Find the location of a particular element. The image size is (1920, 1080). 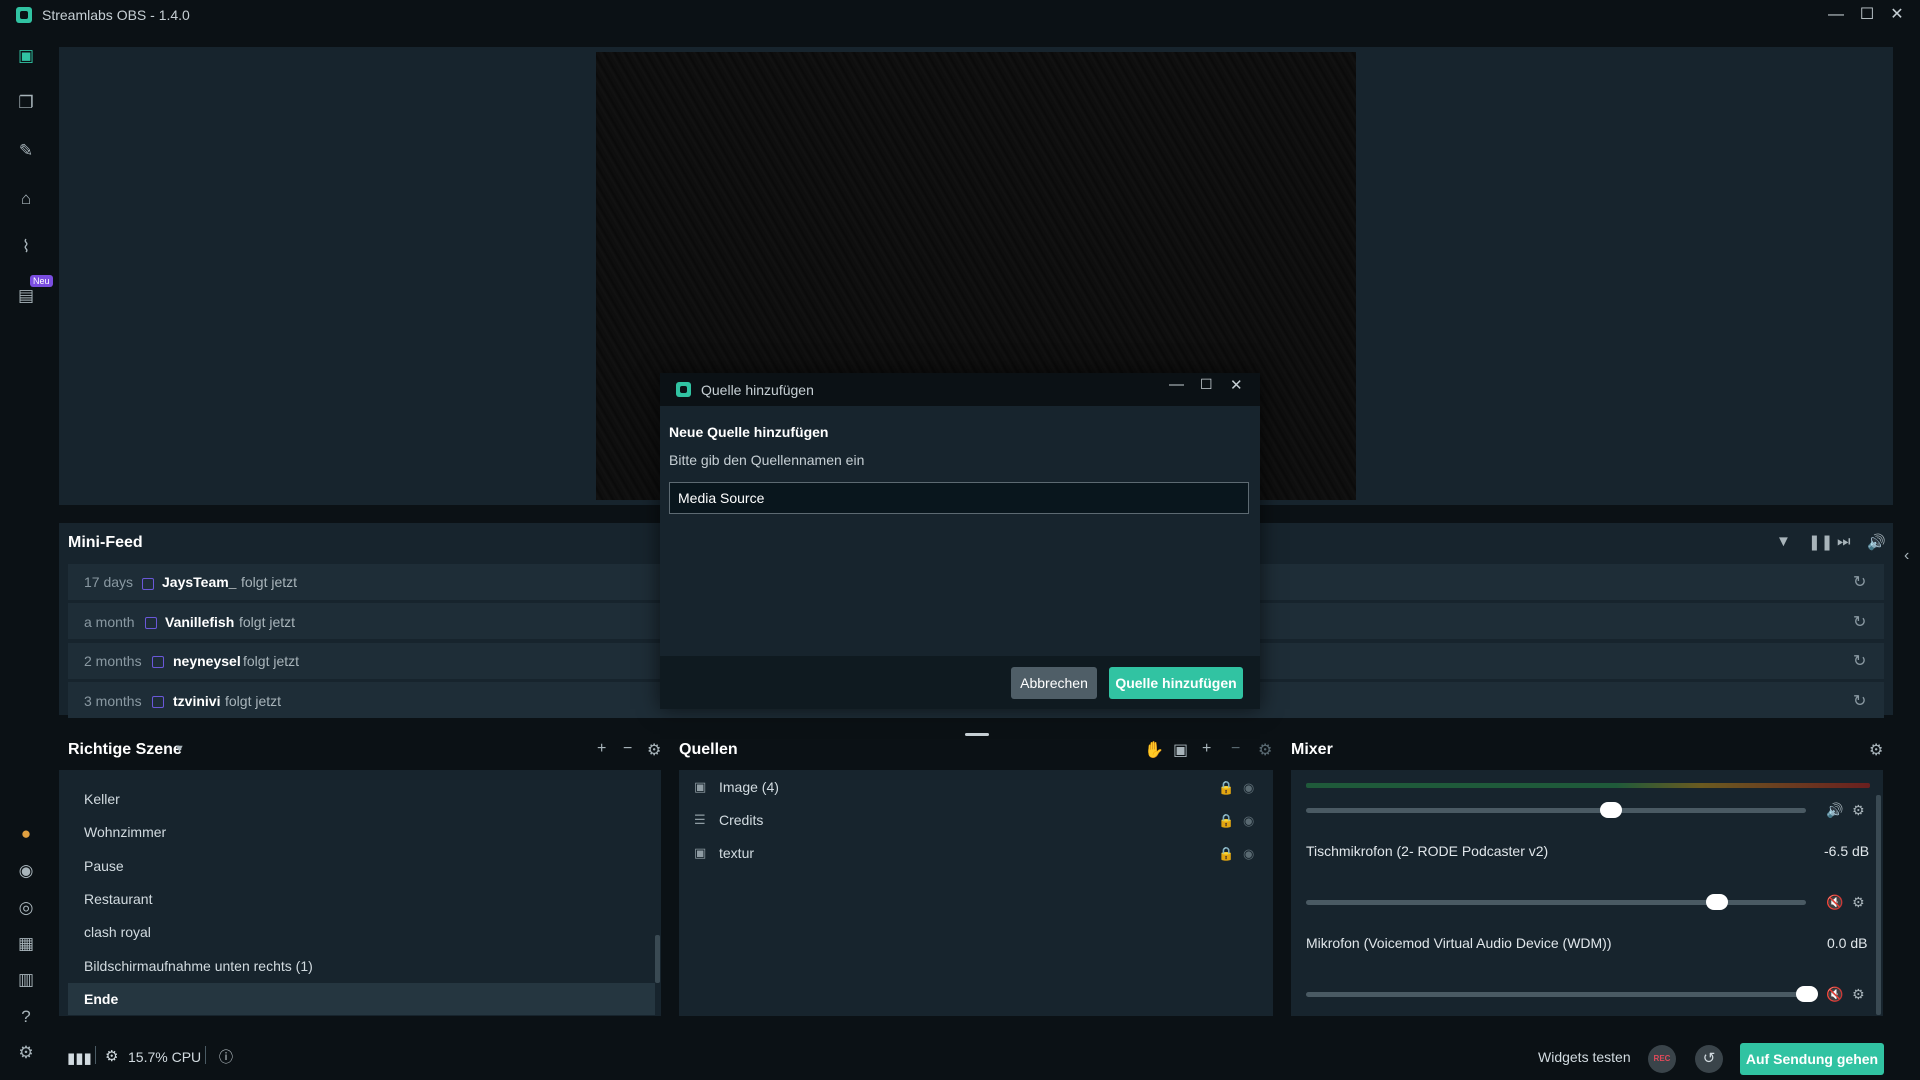

stats-icon: ▮▮▮ is located at coordinates (79, 1058).